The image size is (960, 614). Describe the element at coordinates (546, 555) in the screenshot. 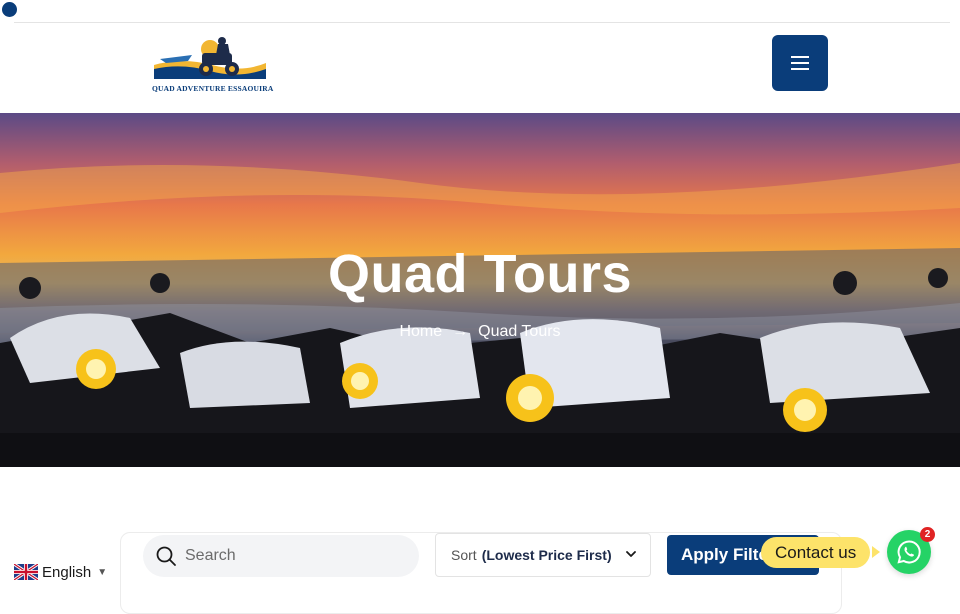

I see `sort-value: (Lowest Price First)` at that location.